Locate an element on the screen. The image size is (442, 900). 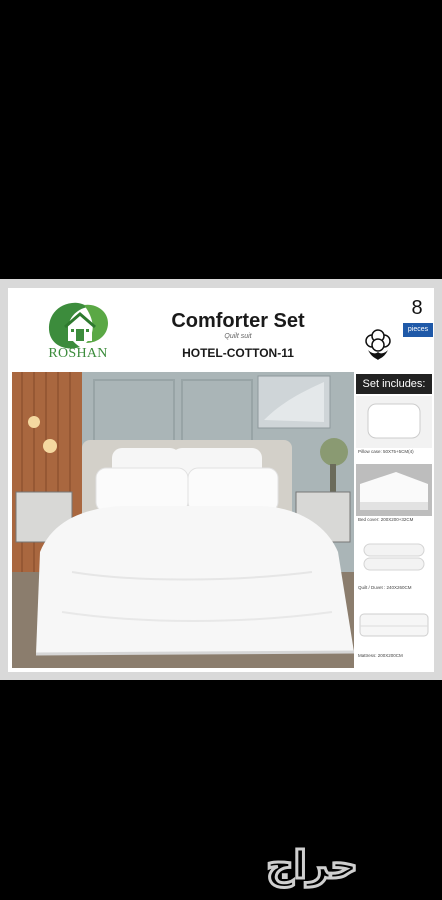
included-item-quilt-duvet: Quilt / Duvet : 240X260CM is located at coordinates (394, 565).